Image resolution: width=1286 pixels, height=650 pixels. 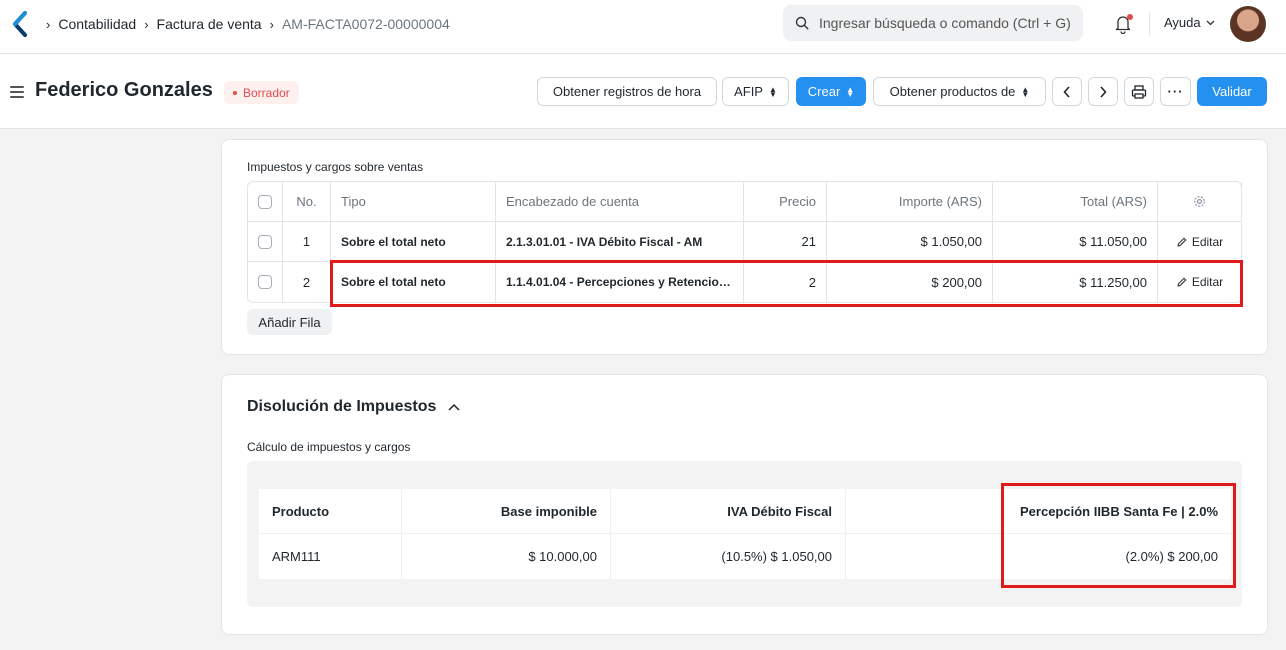 What do you see at coordinates (366, 24) in the screenshot?
I see `breadcrumb-document: AM-FACTA0072-00000004` at bounding box center [366, 24].